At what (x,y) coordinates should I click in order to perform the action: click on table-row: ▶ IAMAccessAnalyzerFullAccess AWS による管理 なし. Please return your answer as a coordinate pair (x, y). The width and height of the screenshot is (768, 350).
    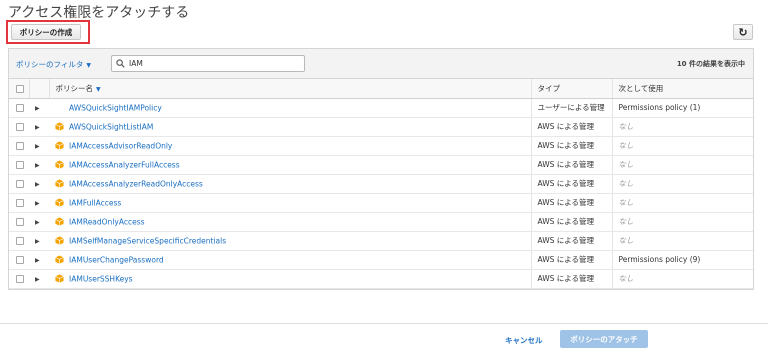
    Looking at the image, I should click on (381, 165).